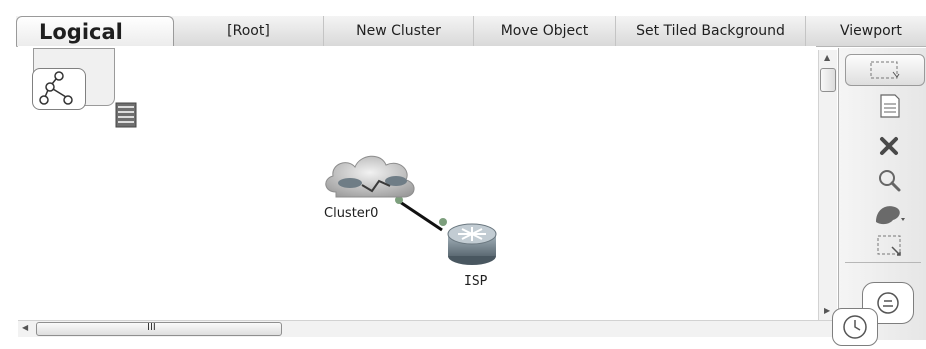 This screenshot has width=926, height=349. Describe the element at coordinates (370, 176) in the screenshot. I see `cluster-cloud-icon` at that location.